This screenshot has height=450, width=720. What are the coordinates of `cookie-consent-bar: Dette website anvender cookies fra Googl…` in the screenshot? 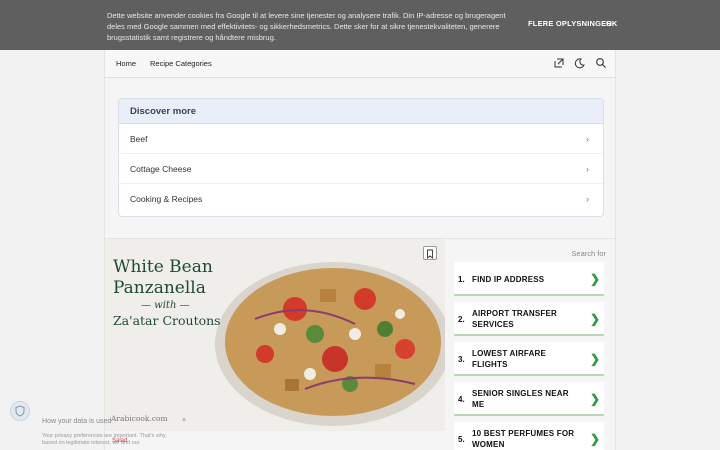 It's located at (360, 25).